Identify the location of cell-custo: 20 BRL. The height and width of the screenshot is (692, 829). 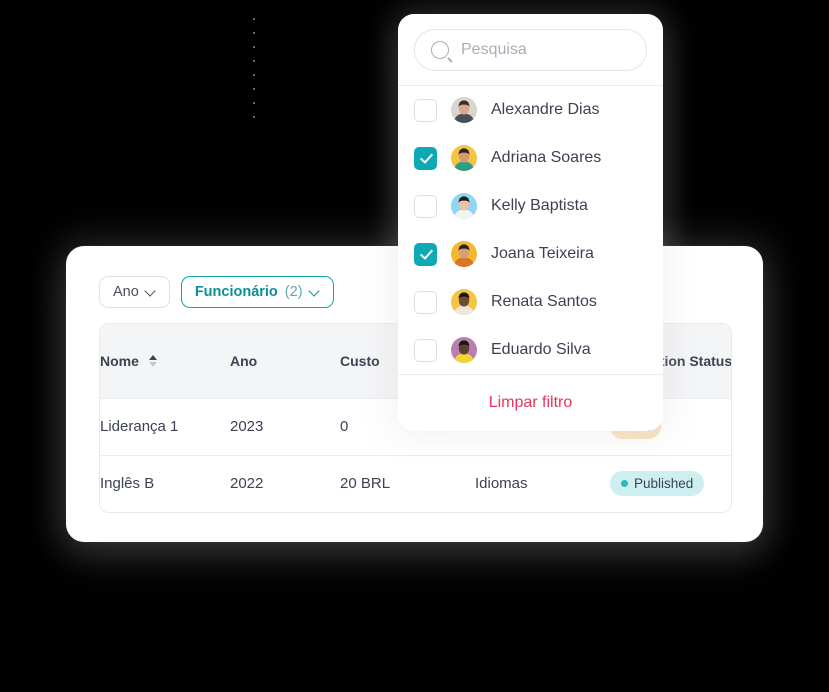
(407, 483).